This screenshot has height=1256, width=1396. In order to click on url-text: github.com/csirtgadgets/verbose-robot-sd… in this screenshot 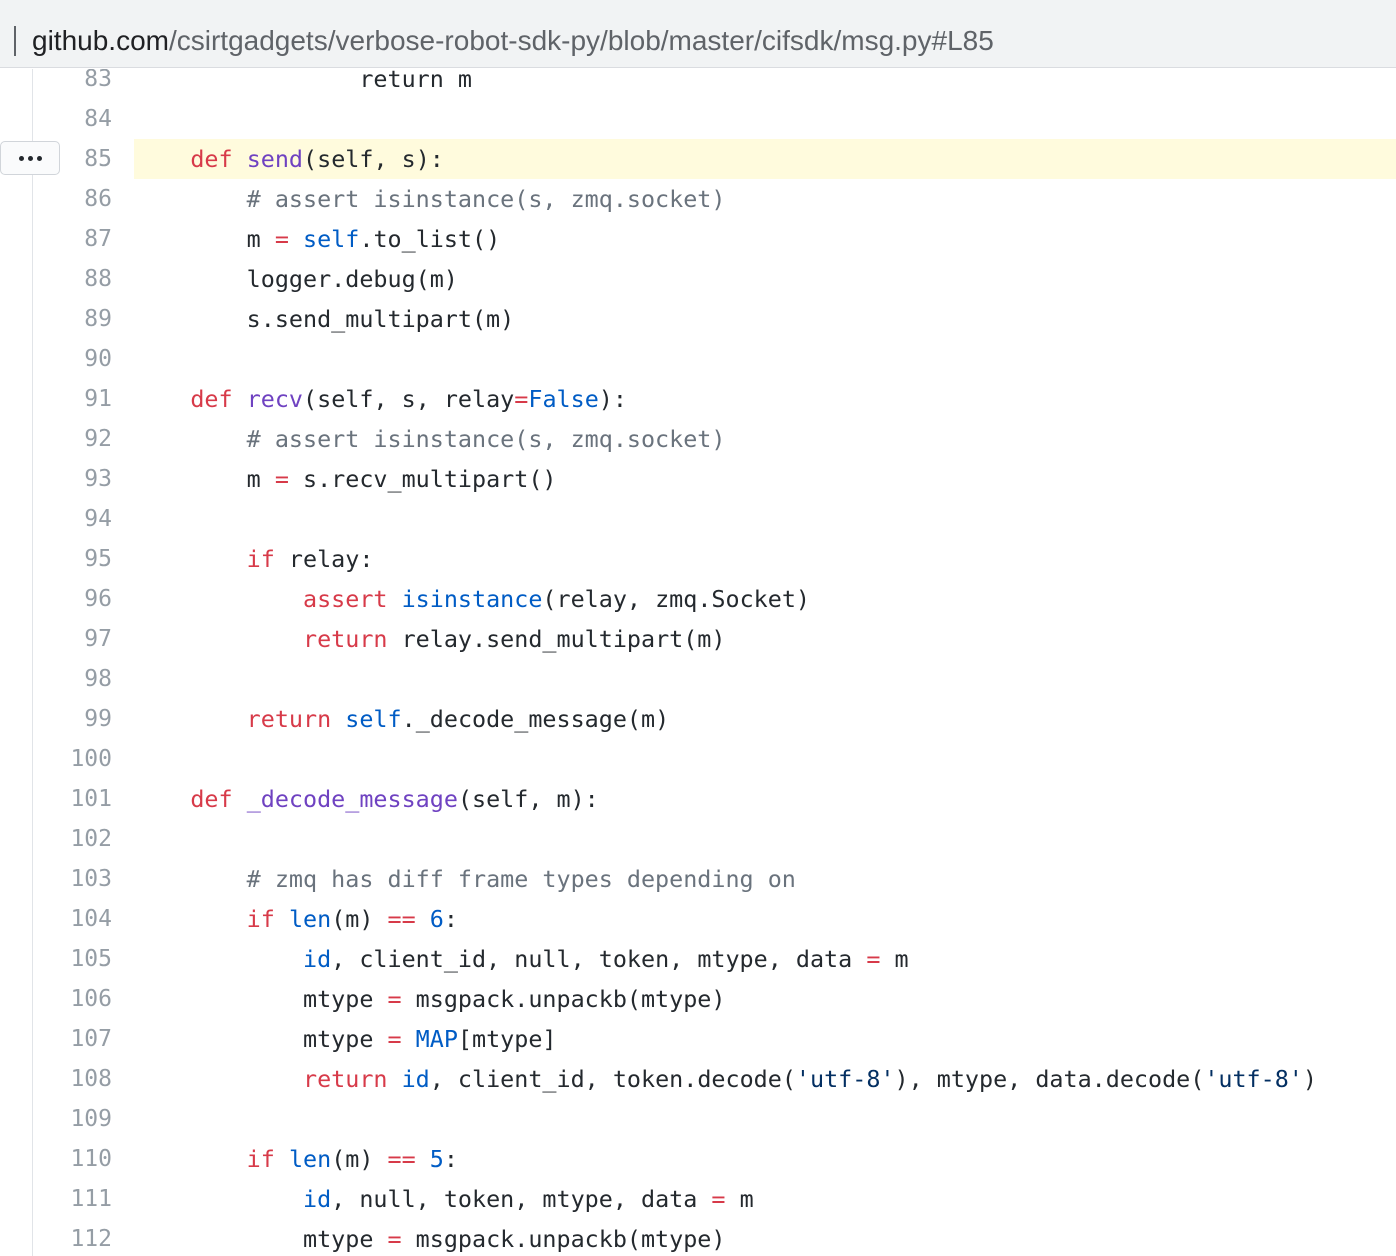, I will do `click(513, 41)`.